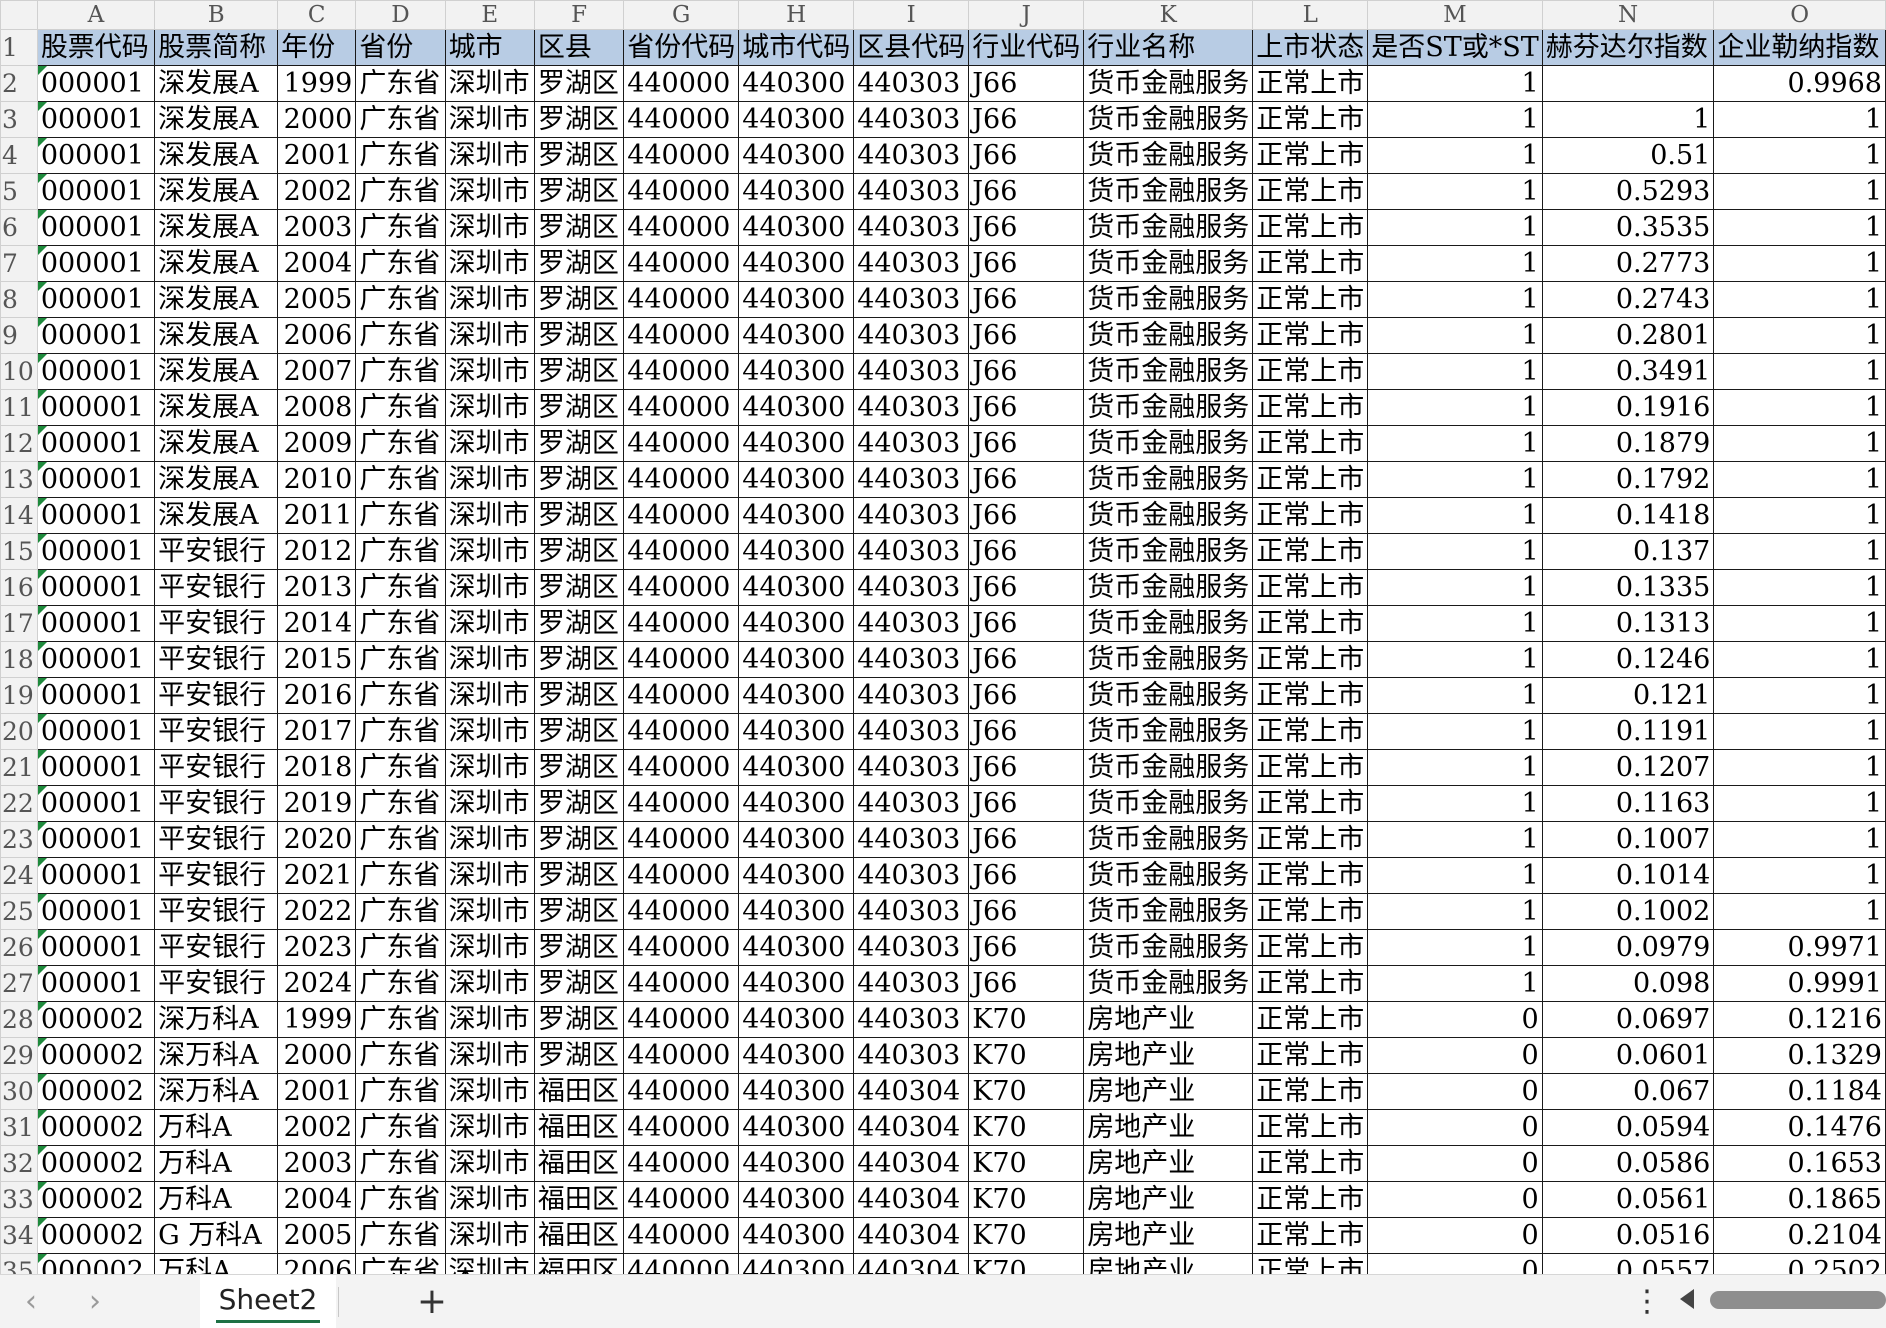  Describe the element at coordinates (1628, 839) in the screenshot. I see `cell: 0.1007` at that location.